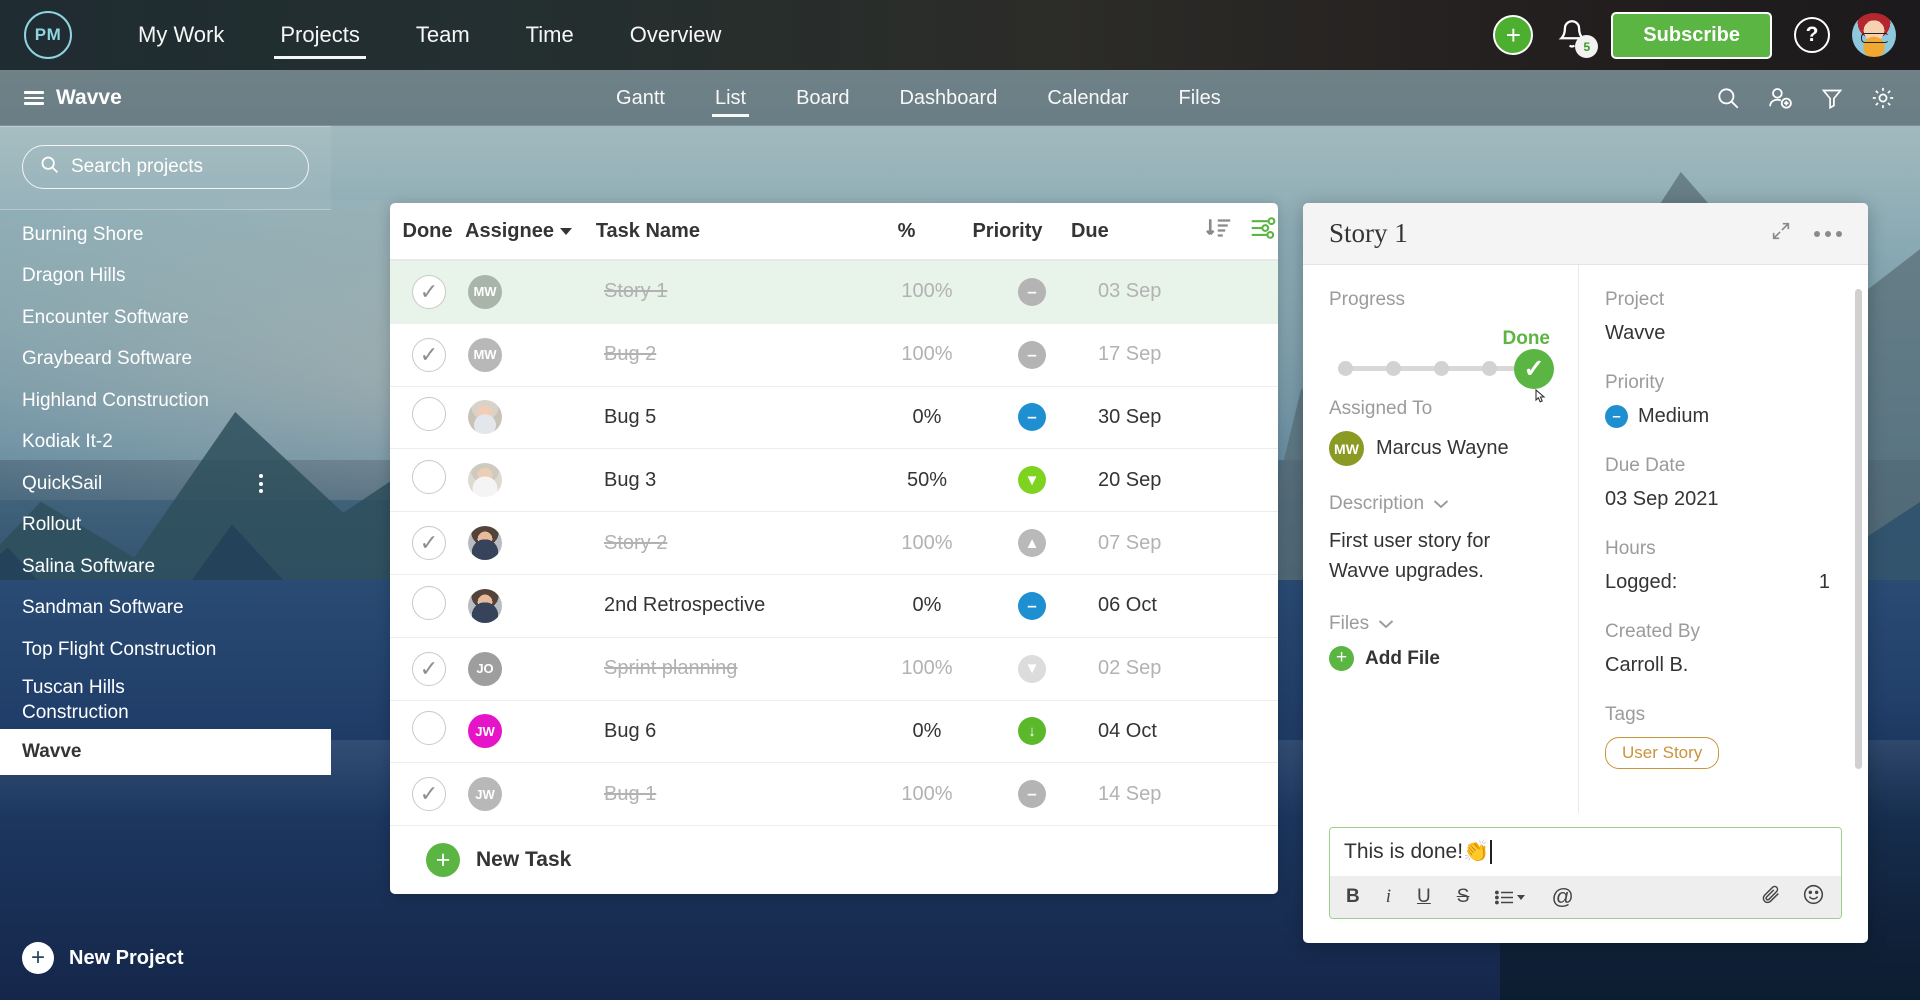  I want to click on search-icon, so click(1728, 98).